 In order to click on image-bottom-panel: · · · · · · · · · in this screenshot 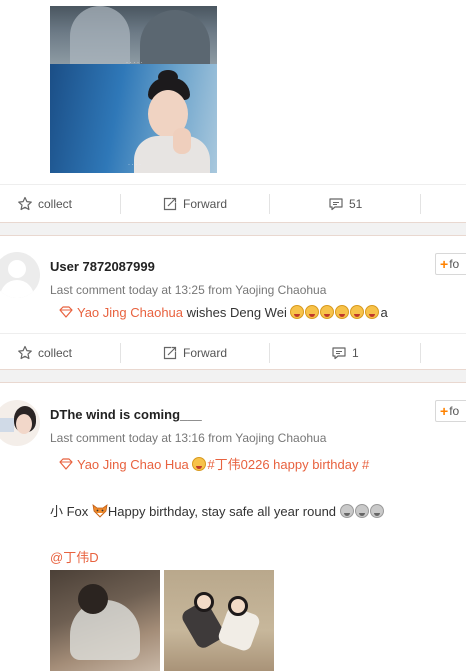, I will do `click(133, 116)`.